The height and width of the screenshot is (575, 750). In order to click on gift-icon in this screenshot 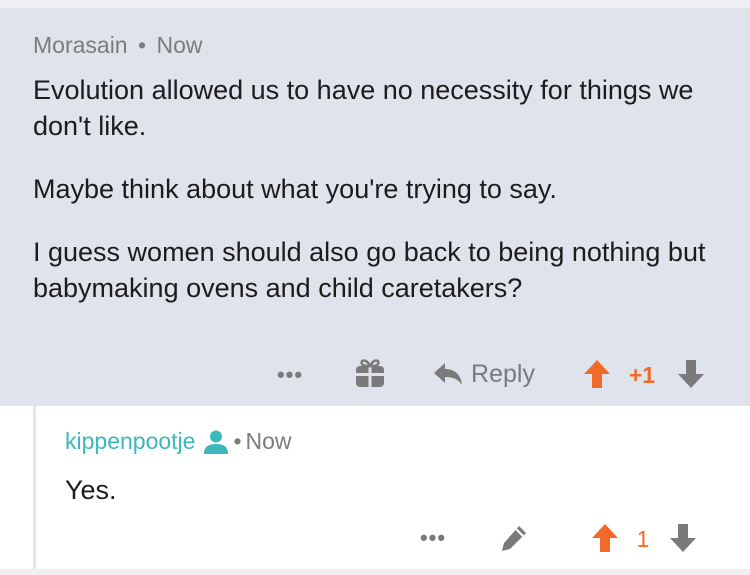, I will do `click(370, 373)`.